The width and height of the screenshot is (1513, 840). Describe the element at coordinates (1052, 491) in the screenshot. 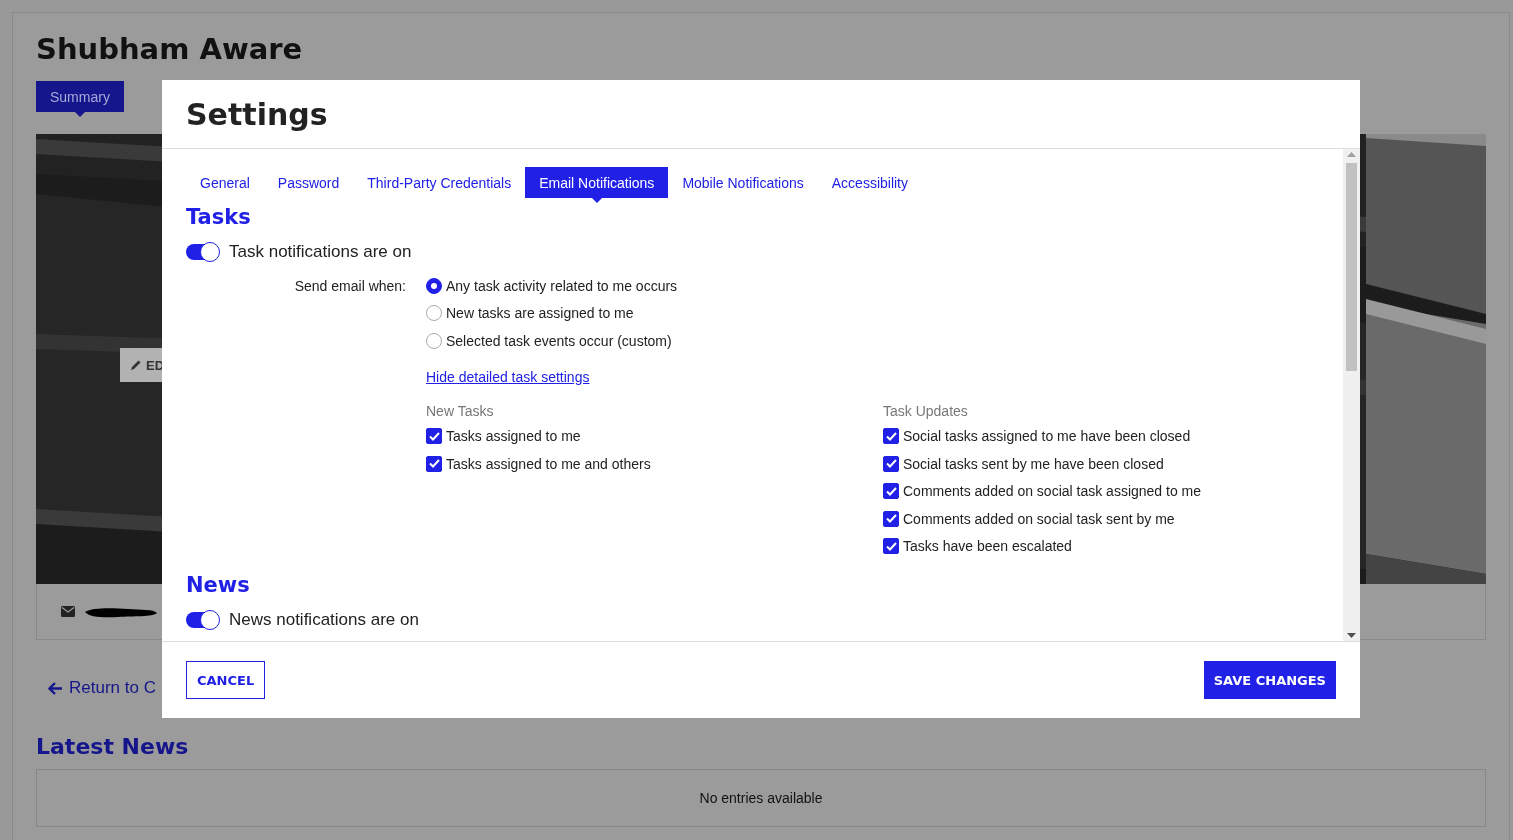

I see `checkbox-label: Comments added on social task assigned to me` at that location.